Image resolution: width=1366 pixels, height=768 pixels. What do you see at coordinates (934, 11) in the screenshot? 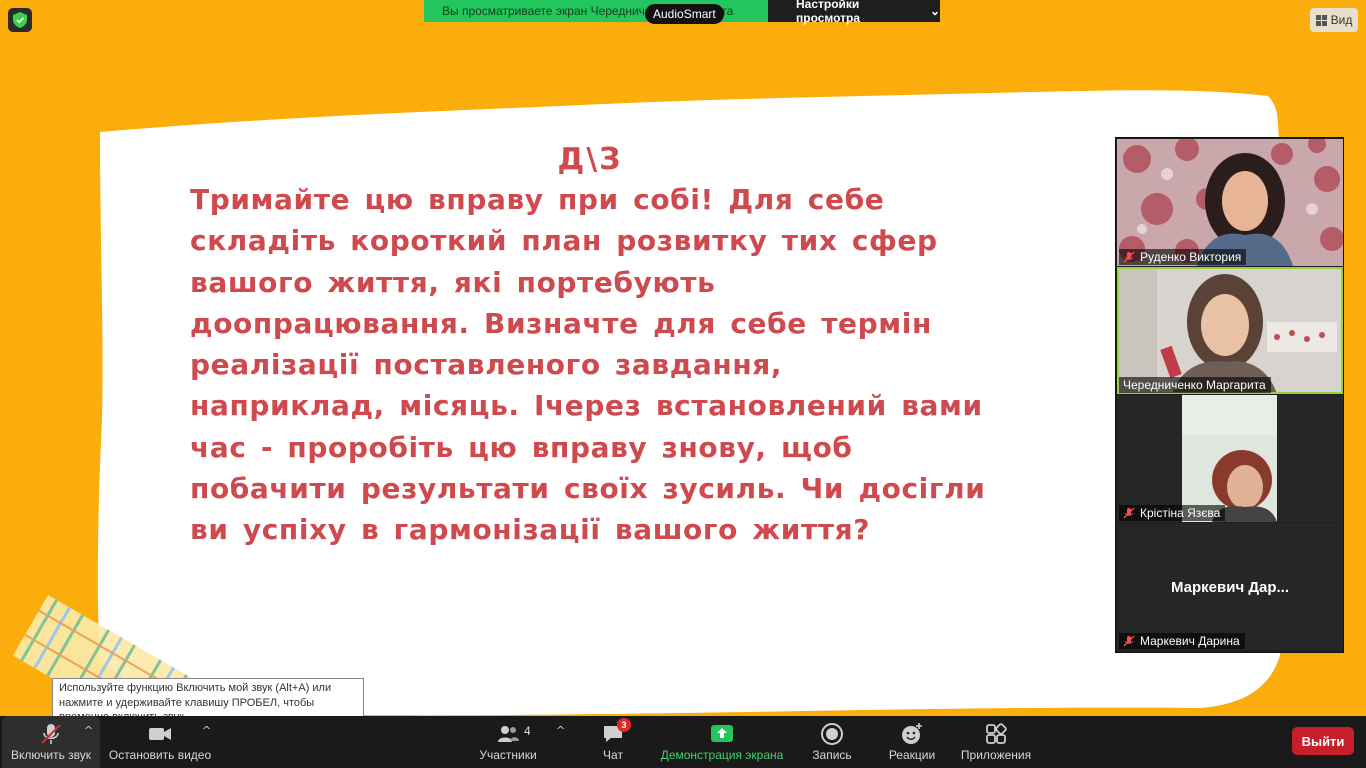
I see `chevron-down-icon: ⌄` at bounding box center [934, 11].